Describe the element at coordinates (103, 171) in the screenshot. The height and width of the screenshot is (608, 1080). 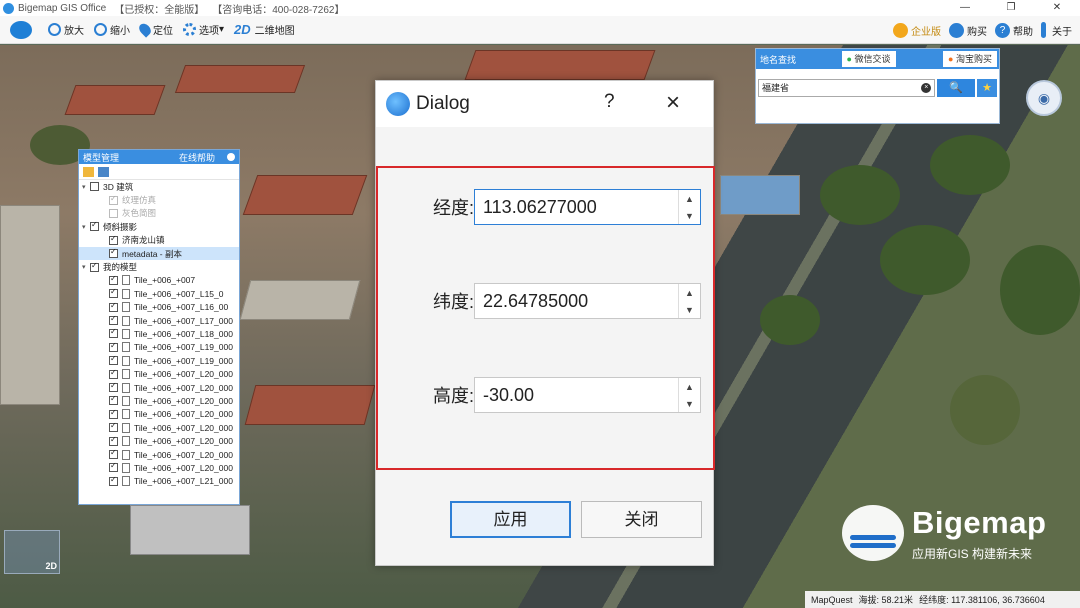
I see `save-icon` at that location.